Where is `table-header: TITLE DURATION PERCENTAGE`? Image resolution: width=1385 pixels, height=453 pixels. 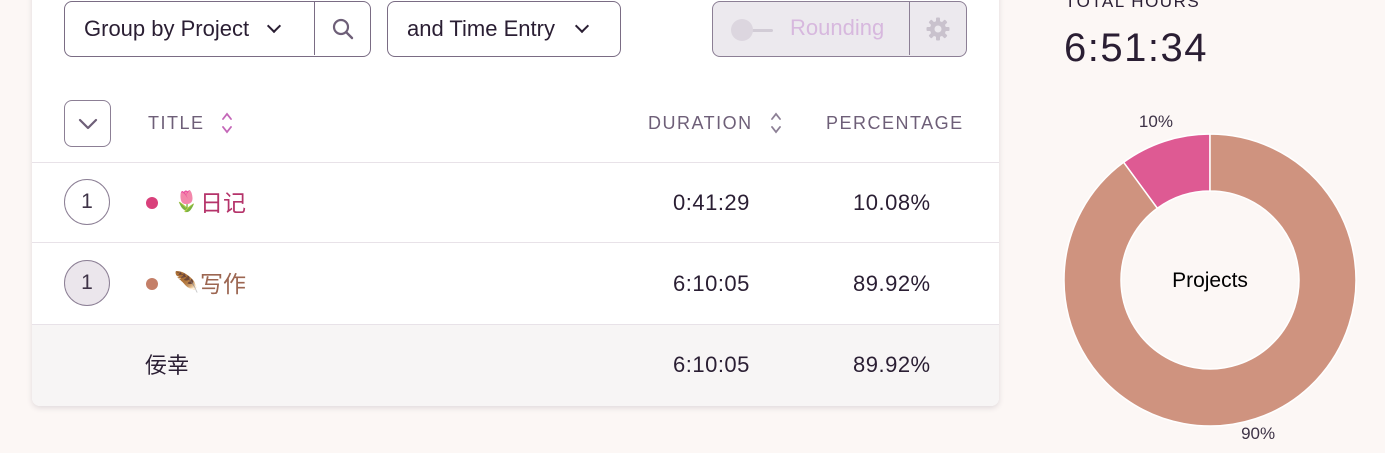 table-header: TITLE DURATION PERCENTAGE is located at coordinates (515, 126).